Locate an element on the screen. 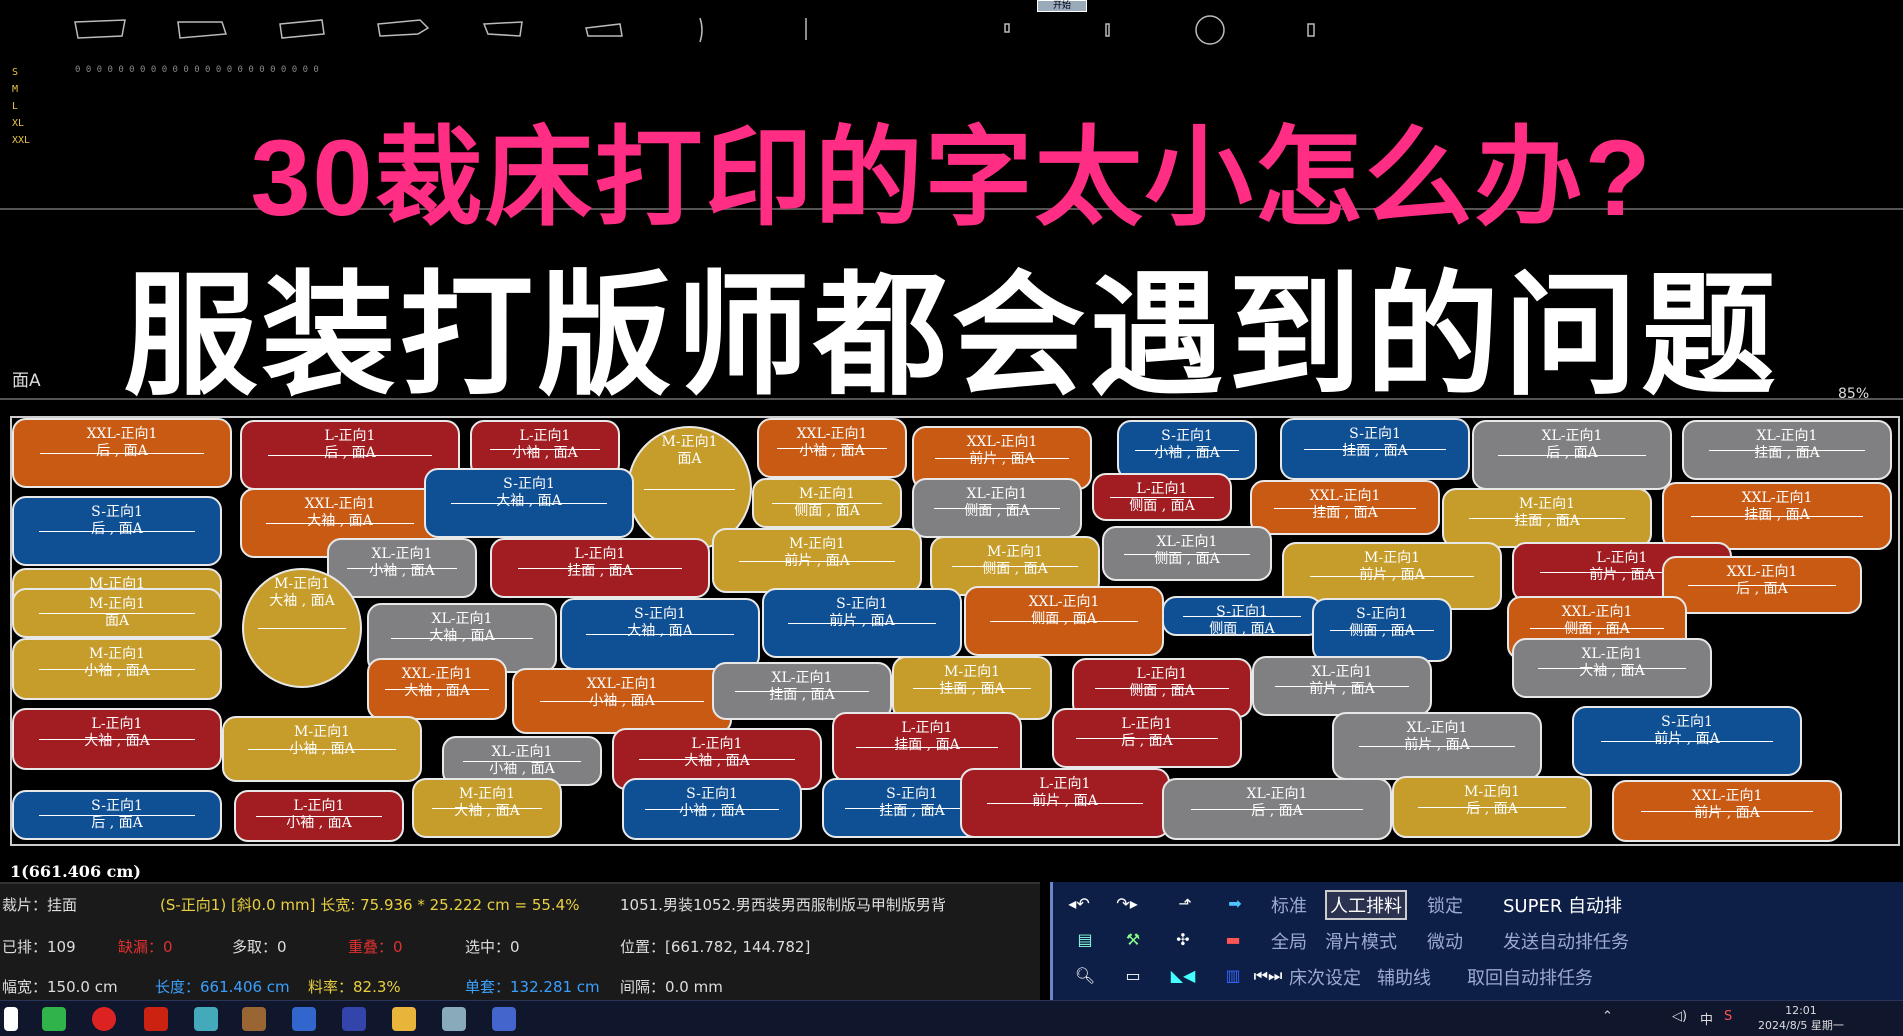 This screenshot has height=1036, width=1903. standard-mode: 标准 is located at coordinates (1289, 905).